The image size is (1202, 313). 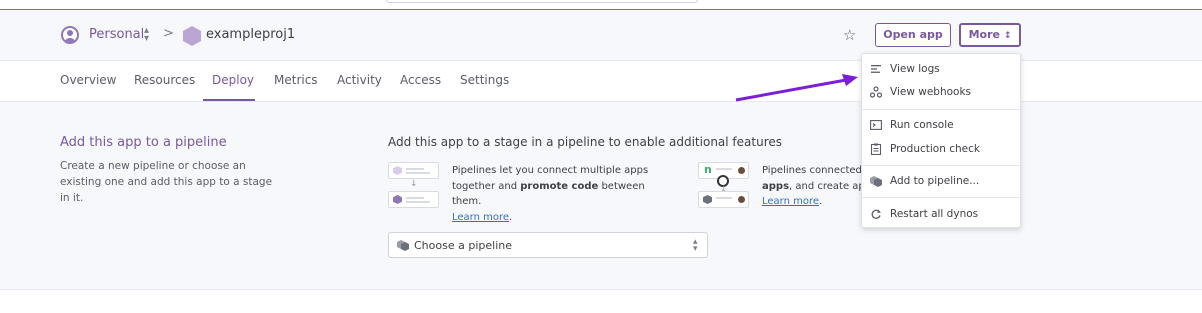 What do you see at coordinates (876, 214) in the screenshot?
I see `restart-icon` at bounding box center [876, 214].